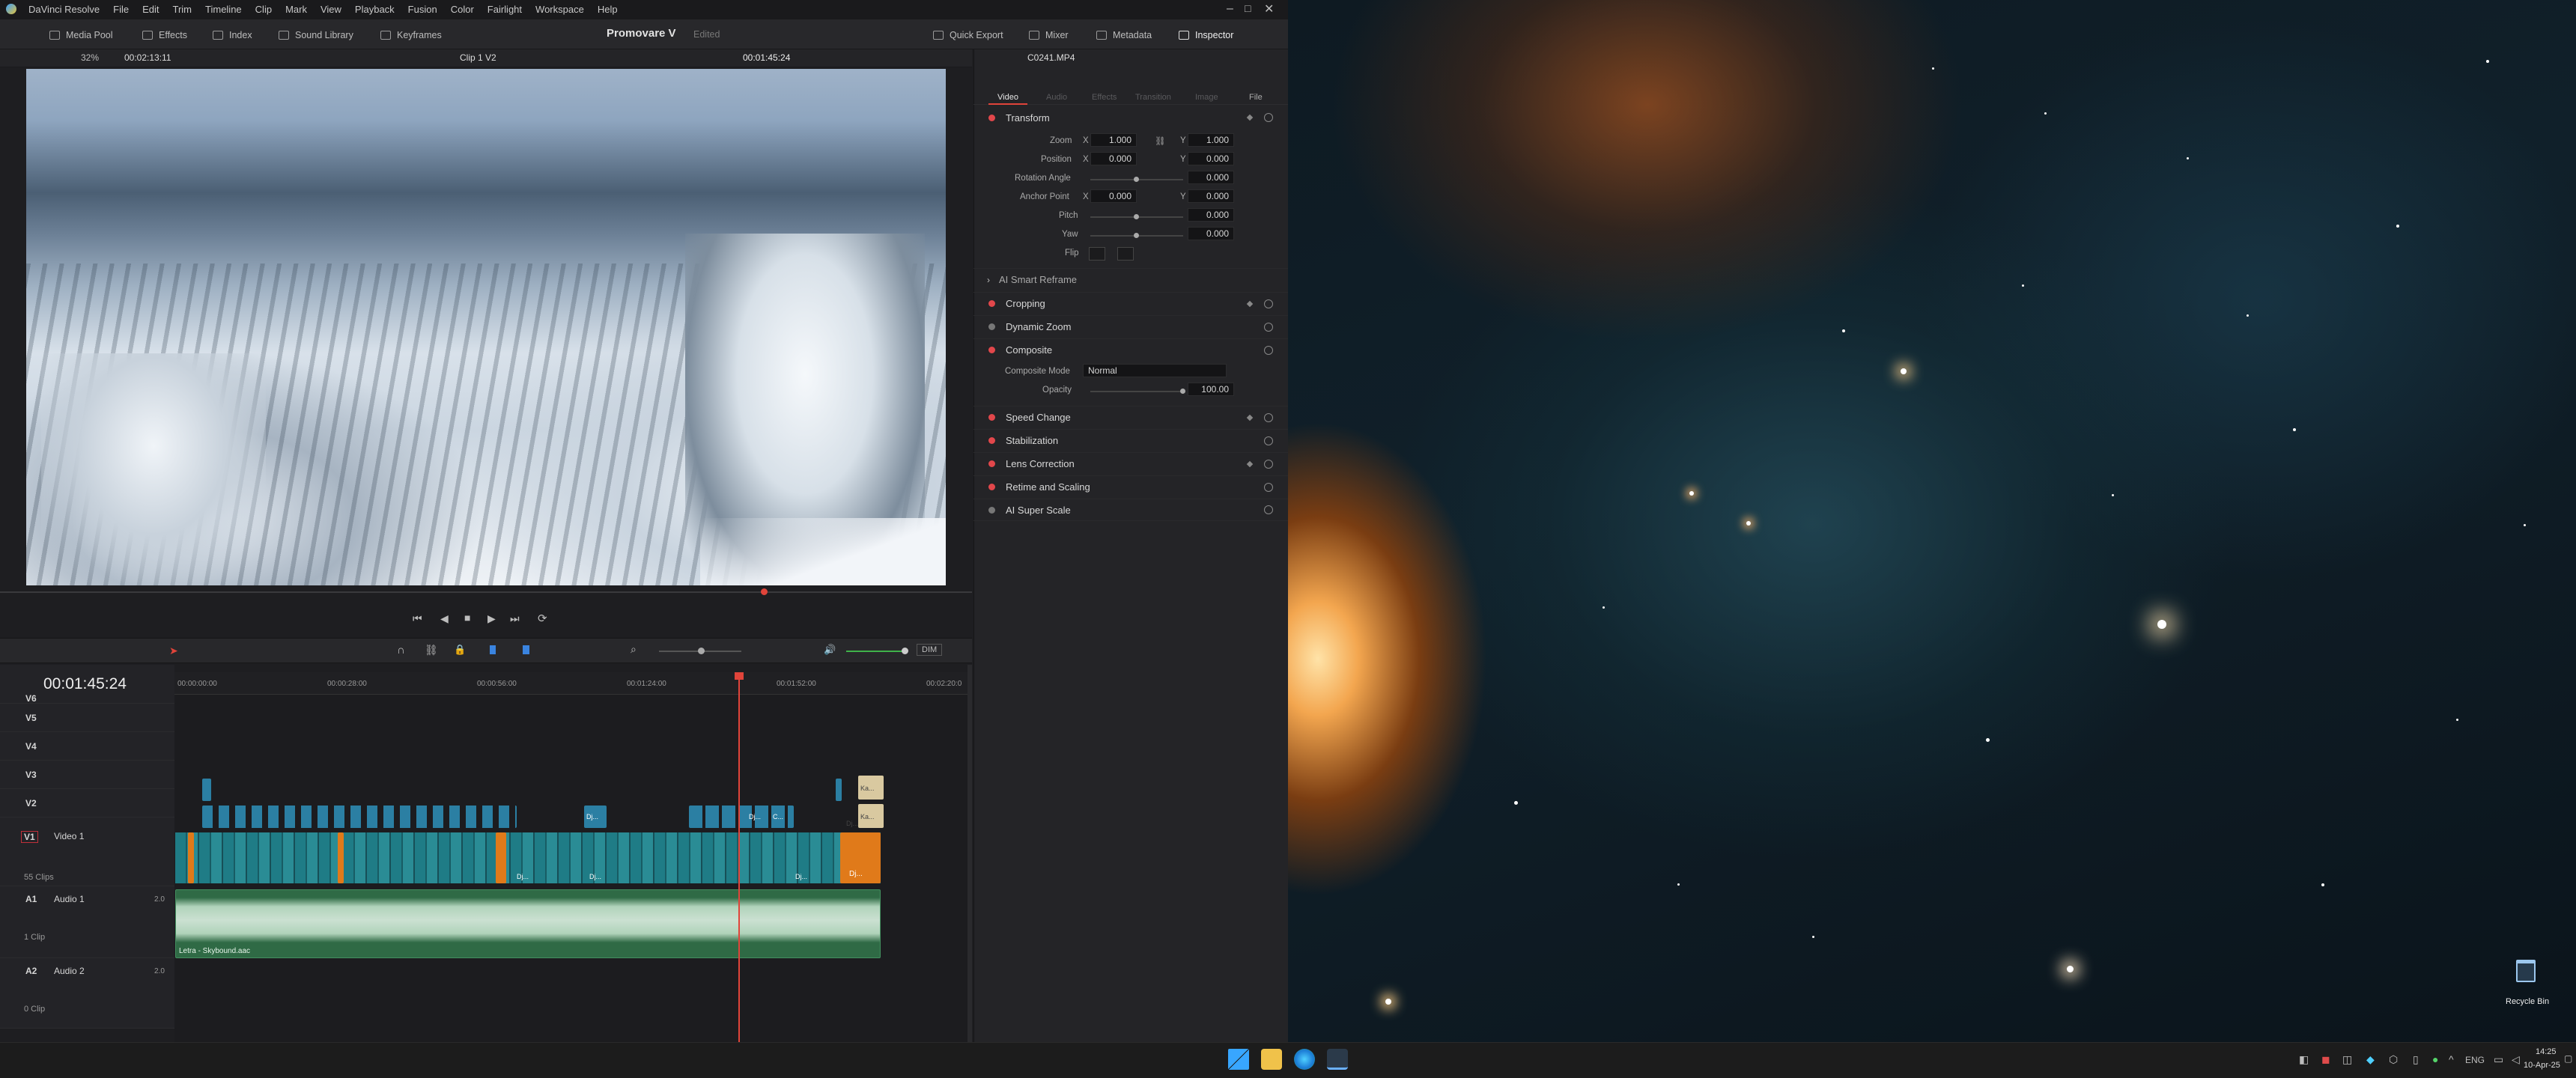 This screenshot has height=1078, width=2576. Describe the element at coordinates (1130, 463) in the screenshot. I see `section-lens-correction: Lens Correction` at that location.